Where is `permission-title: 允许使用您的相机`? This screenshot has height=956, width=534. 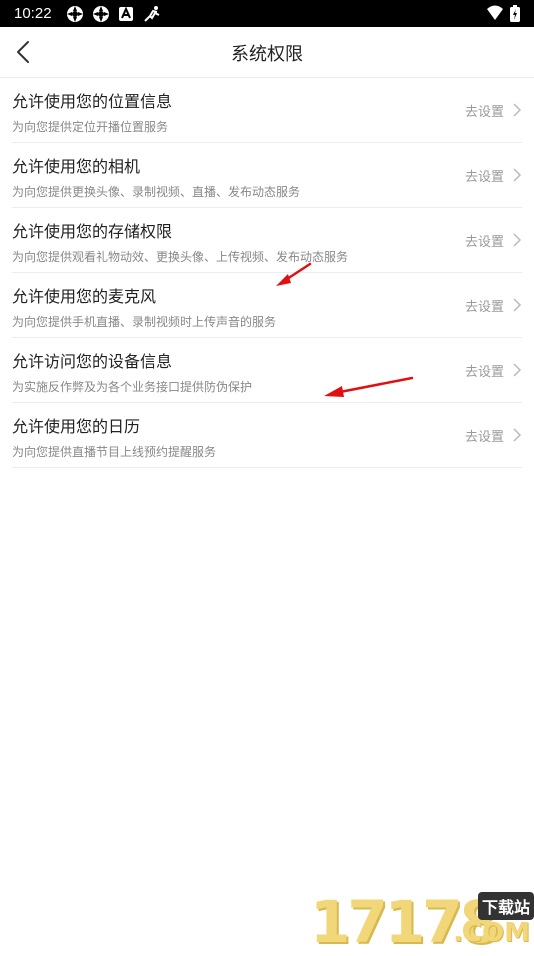 permission-title: 允许使用您的相机 is located at coordinates (76, 166).